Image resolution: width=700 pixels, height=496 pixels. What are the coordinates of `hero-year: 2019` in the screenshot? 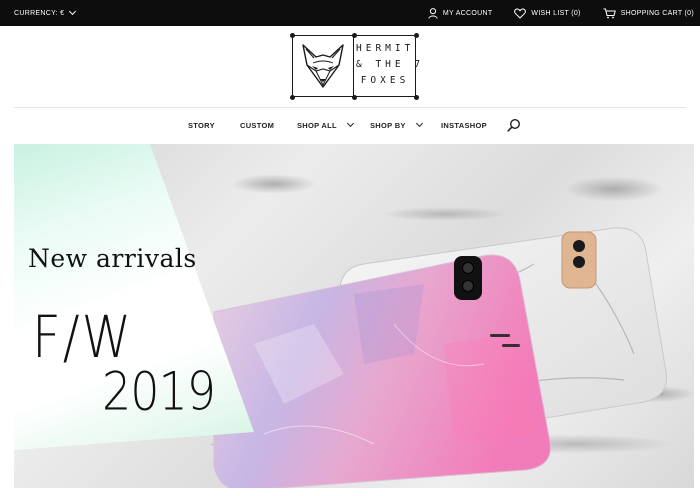 It's located at (159, 391).